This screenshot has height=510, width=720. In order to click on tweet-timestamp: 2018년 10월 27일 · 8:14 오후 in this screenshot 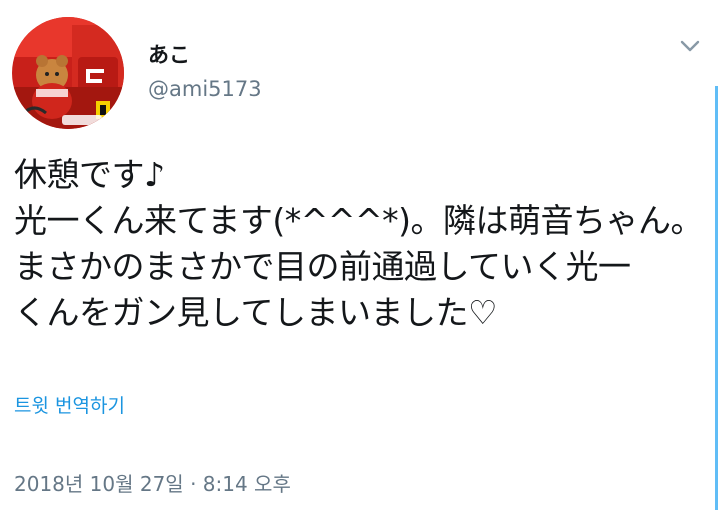, I will do `click(152, 484)`.